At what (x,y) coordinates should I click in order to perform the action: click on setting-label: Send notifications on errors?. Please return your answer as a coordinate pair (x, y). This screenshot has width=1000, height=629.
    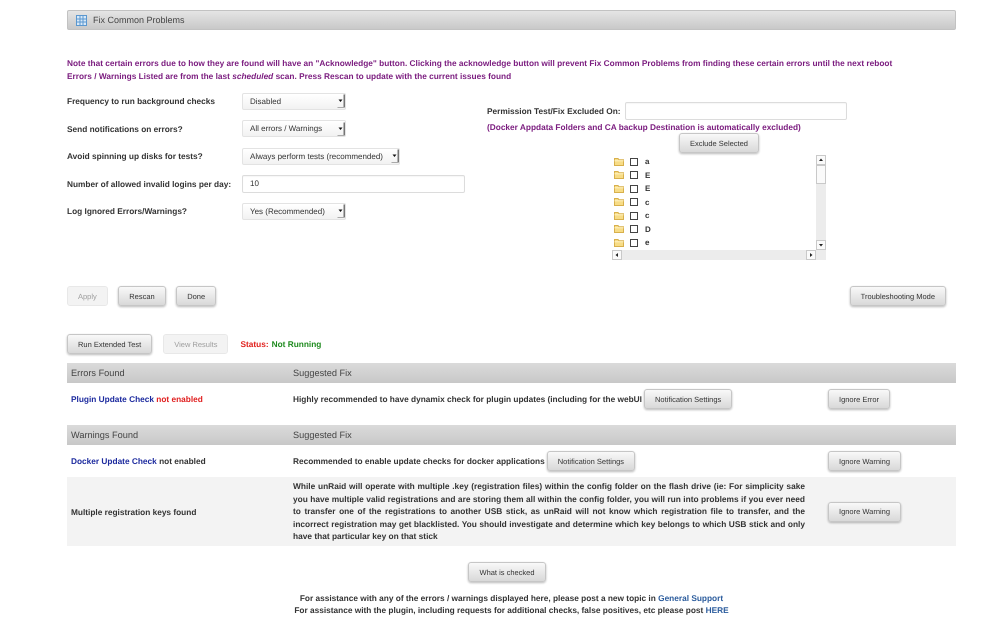
    Looking at the image, I should click on (125, 129).